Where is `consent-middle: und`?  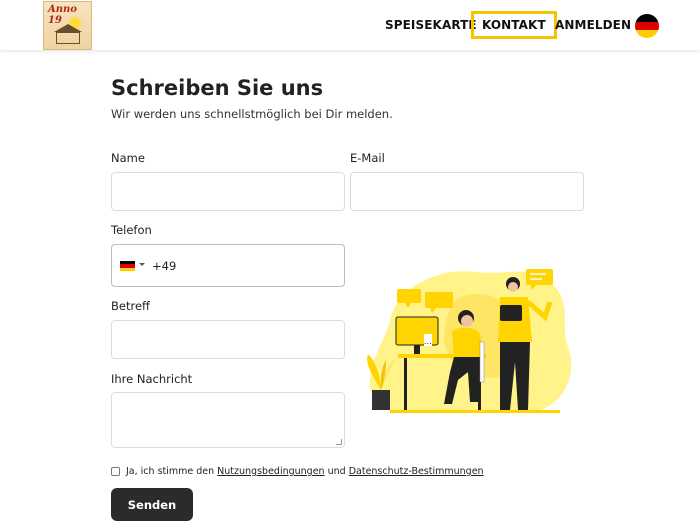 consent-middle: und is located at coordinates (336, 471).